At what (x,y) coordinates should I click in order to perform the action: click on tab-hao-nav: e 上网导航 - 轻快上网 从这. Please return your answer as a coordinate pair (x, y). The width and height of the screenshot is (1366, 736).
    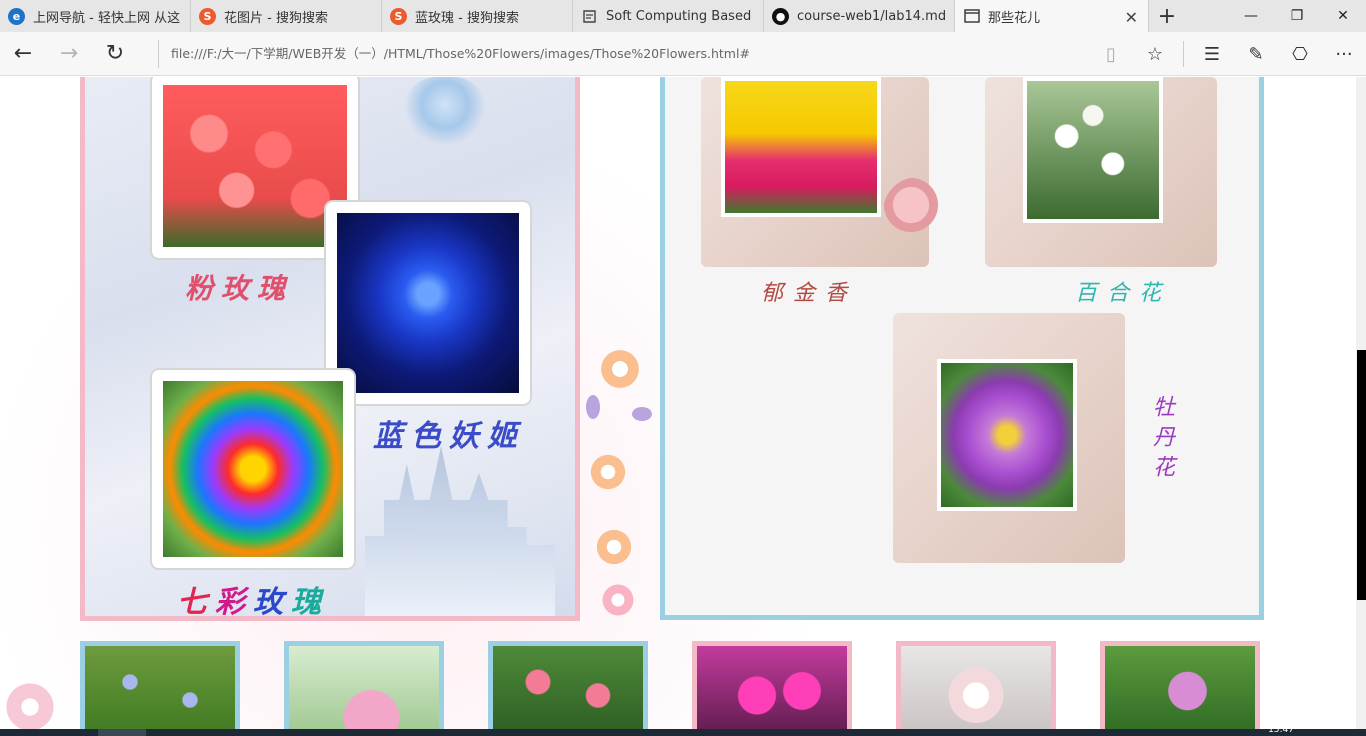
    Looking at the image, I should click on (95, 16).